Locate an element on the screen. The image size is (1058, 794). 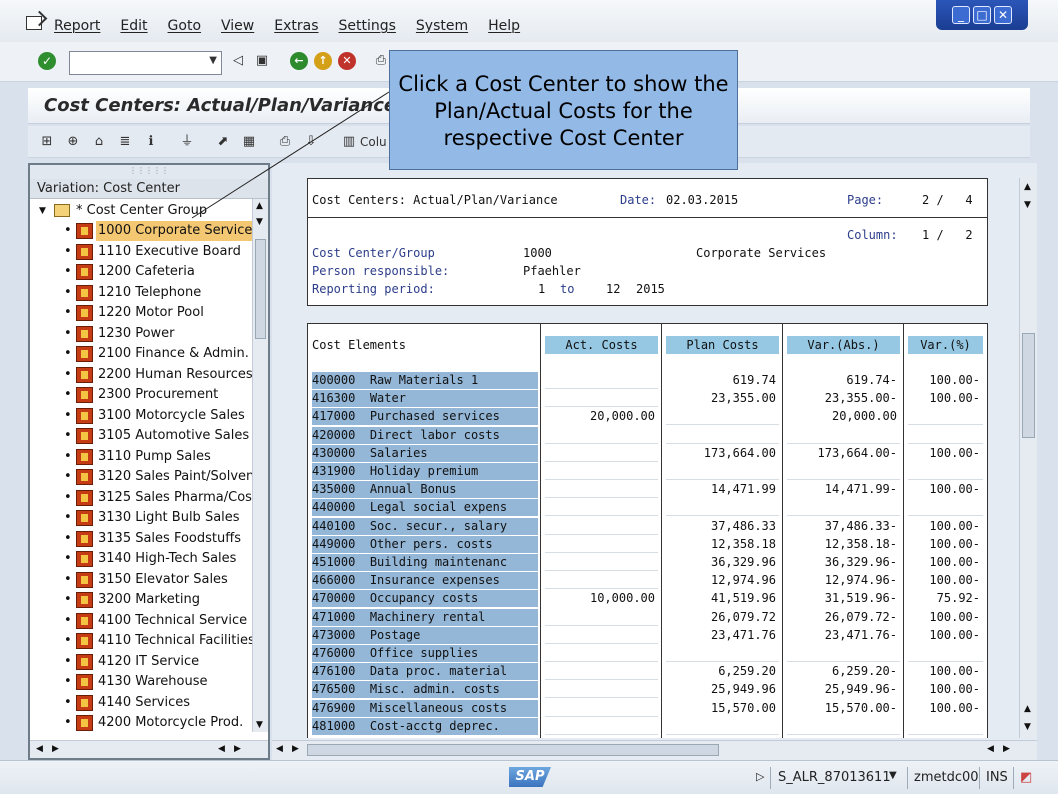
plan-costs-cell: 173,664.00 is located at coordinates (722, 453).